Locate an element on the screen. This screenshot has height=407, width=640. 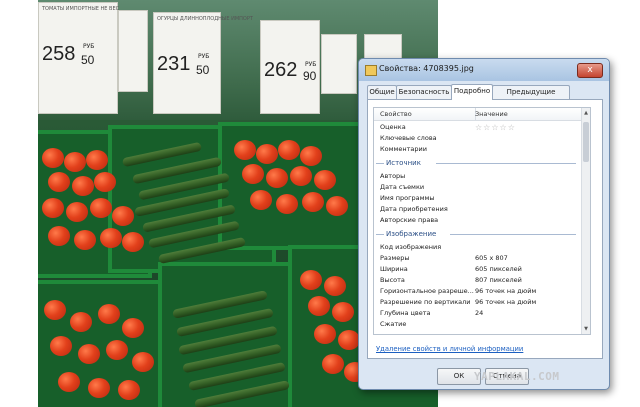
price-rubles: 258 is located at coordinates (59, 54).